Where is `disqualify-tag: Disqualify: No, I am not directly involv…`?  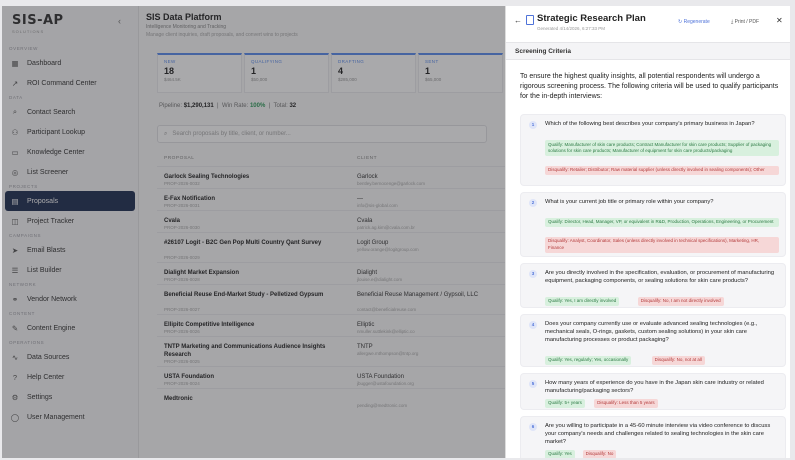
disqualify-tag: Disqualify: No, I am not directly involv… is located at coordinates (680, 301).